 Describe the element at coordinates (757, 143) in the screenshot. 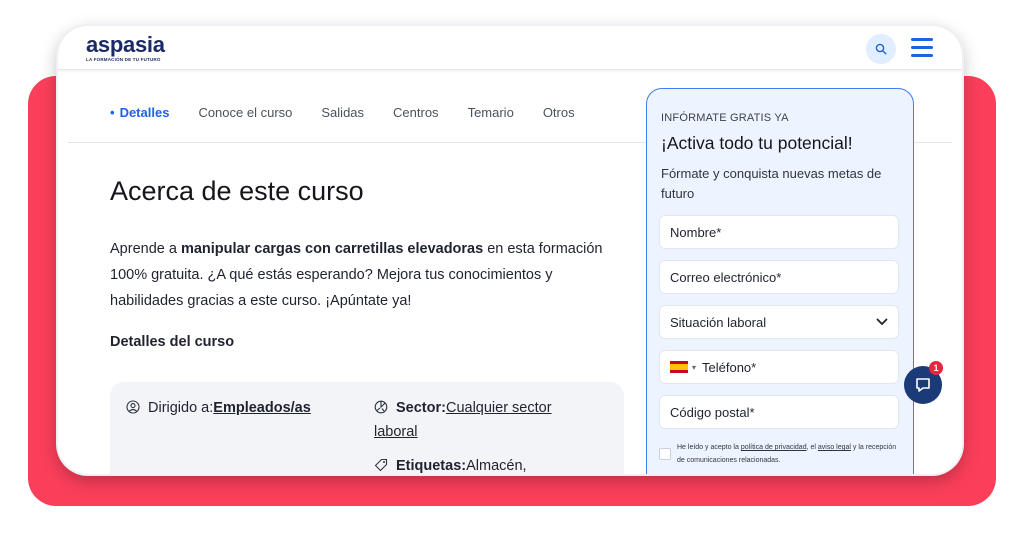

I see `form-title: ¡Activa todo tu potencial!` at that location.